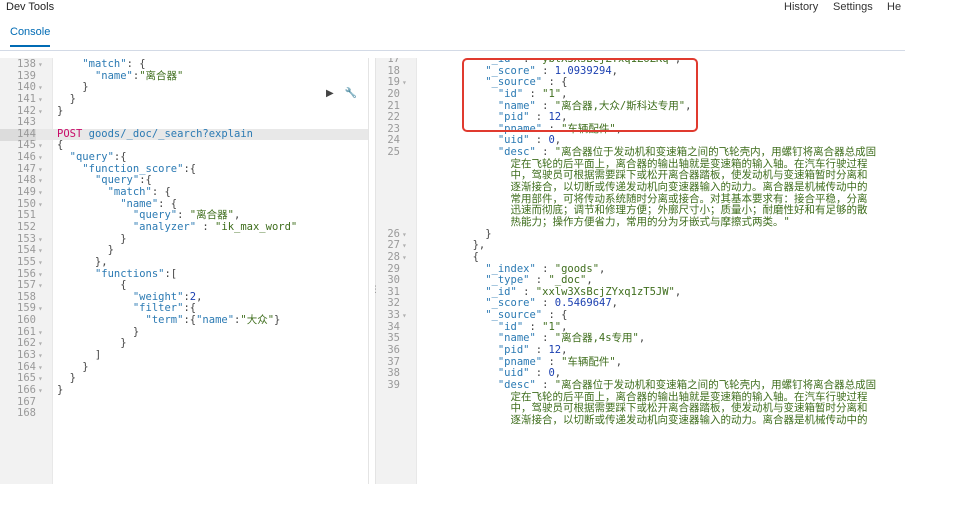 This screenshot has width=953, height=506. I want to click on code-line: 144 POST goods/_doc/_search?explain, so click(184, 134).